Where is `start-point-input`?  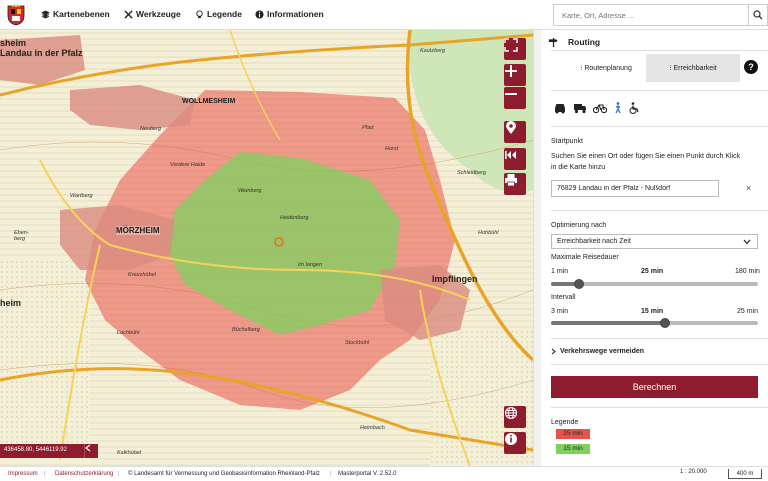
start-point-input is located at coordinates (635, 188).